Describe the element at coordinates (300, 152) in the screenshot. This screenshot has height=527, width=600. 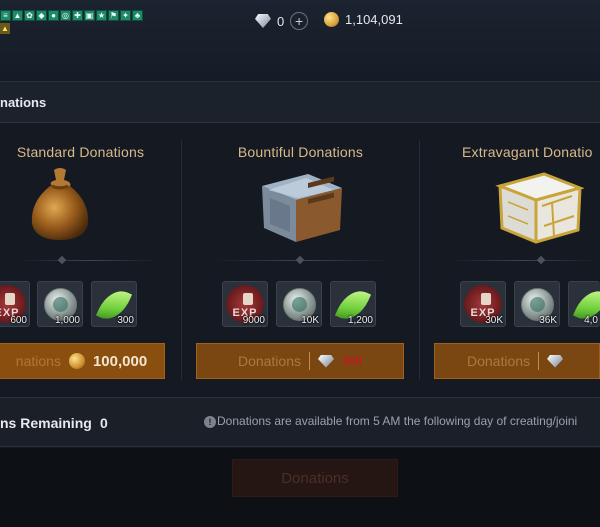
I see `card-title: Bountiful Donations` at that location.